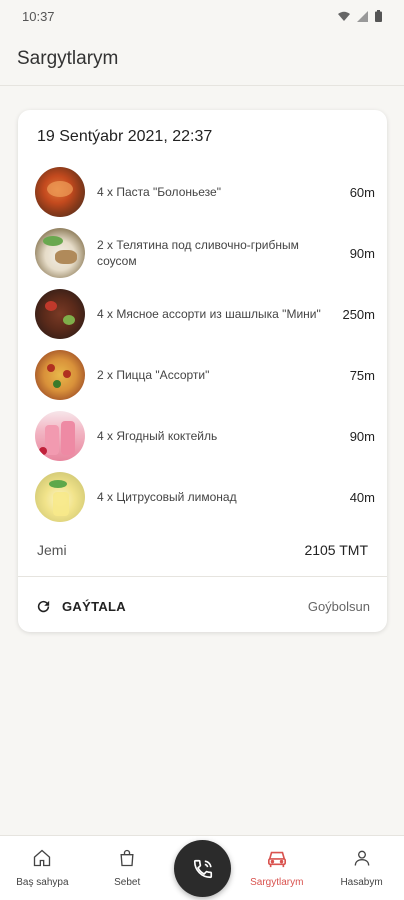 The width and height of the screenshot is (404, 900). What do you see at coordinates (378, 16) in the screenshot?
I see `battery-icon` at bounding box center [378, 16].